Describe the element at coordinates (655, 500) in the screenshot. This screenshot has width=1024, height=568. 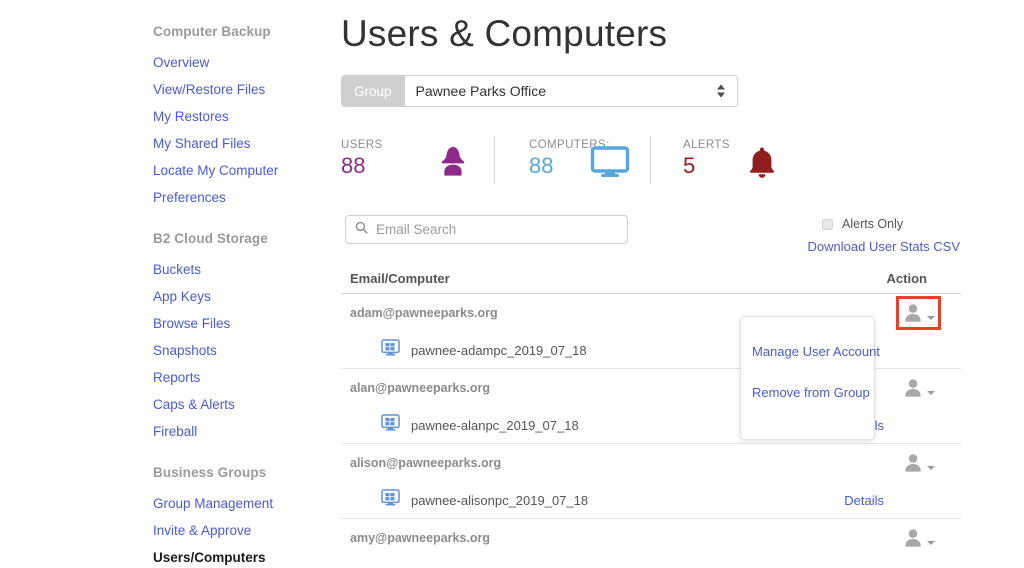
I see `computer-row-alison: pawnee-alisonpc_2019_07_18 Details` at that location.